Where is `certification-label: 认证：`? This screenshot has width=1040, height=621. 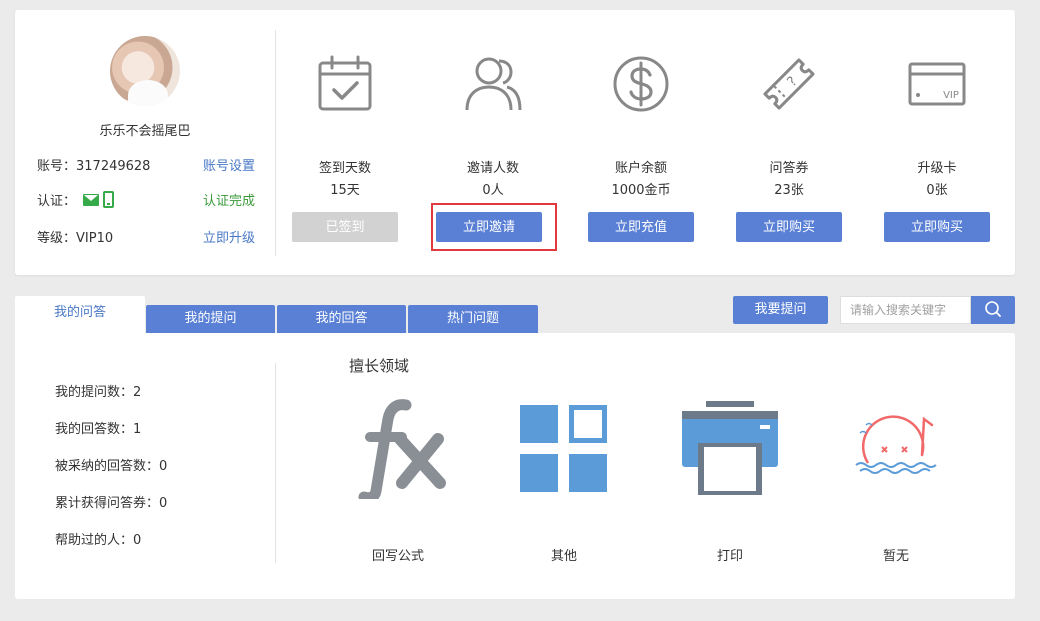
certification-label: 认证： is located at coordinates (57, 201).